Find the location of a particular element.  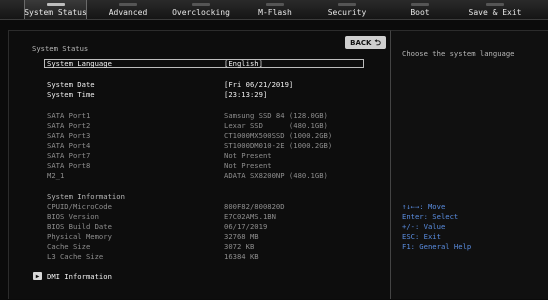

system-status-icon is located at coordinates (55, 4).